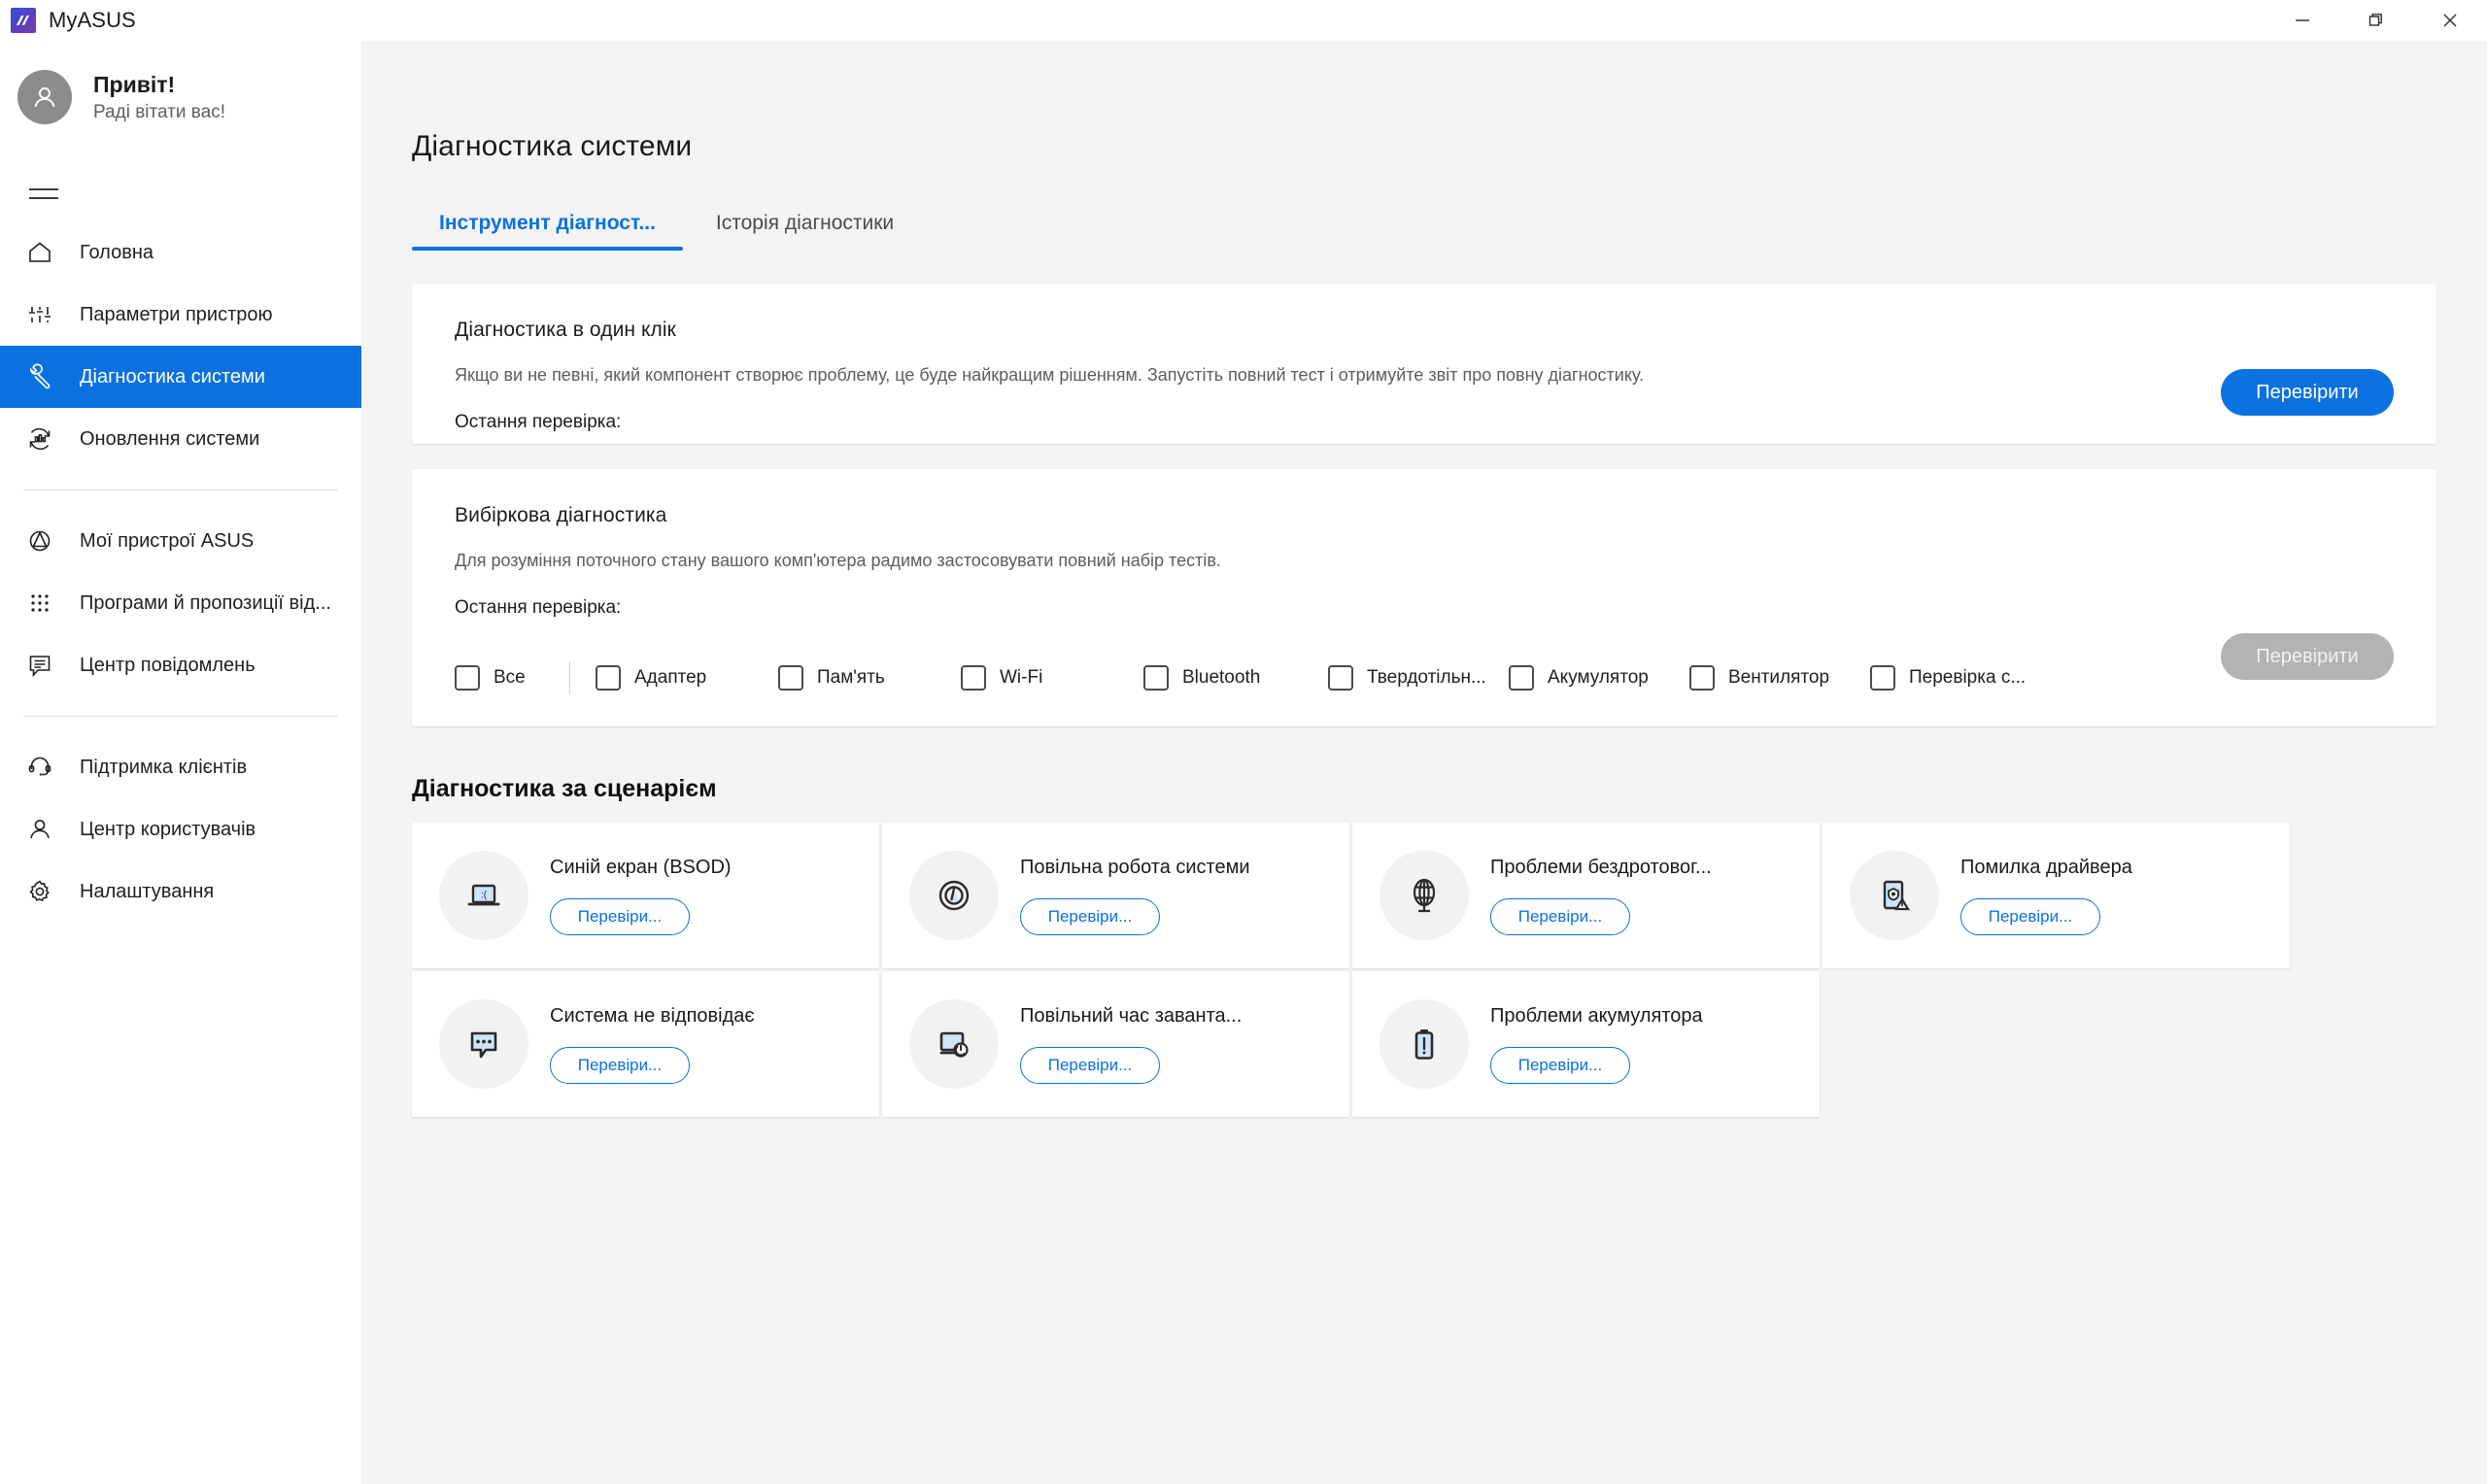 The width and height of the screenshot is (2487, 1484). I want to click on sidebar-item-label: Центр користувачів, so click(168, 829).